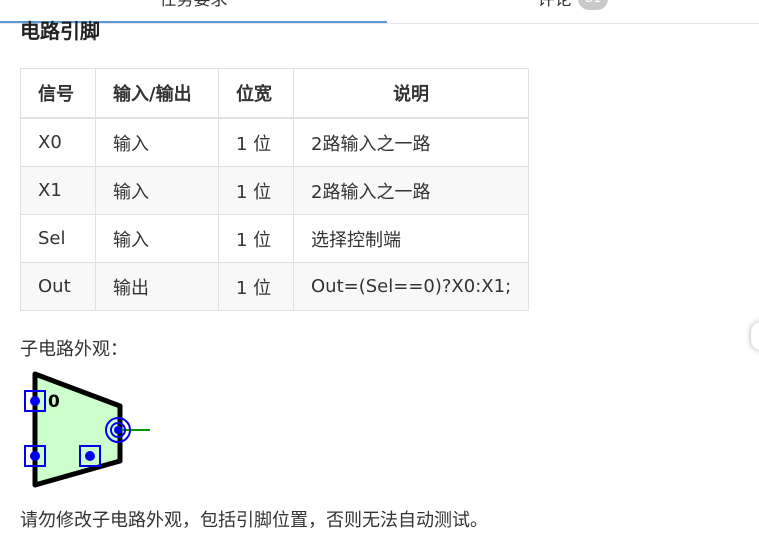 The image size is (759, 545). Describe the element at coordinates (60, 31) in the screenshot. I see `section-title: 电路引脚` at that location.